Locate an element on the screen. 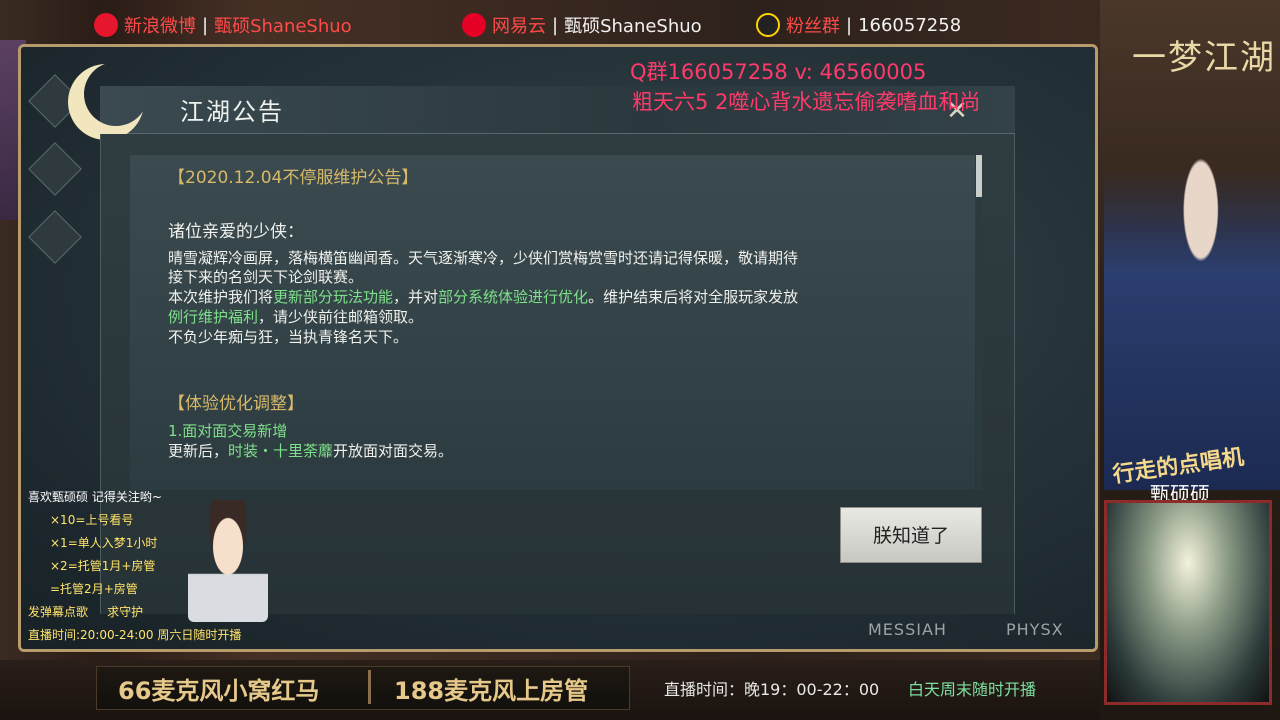 This screenshot has height=720, width=1280. acknowledge-button: 朕知道了 is located at coordinates (911, 535).